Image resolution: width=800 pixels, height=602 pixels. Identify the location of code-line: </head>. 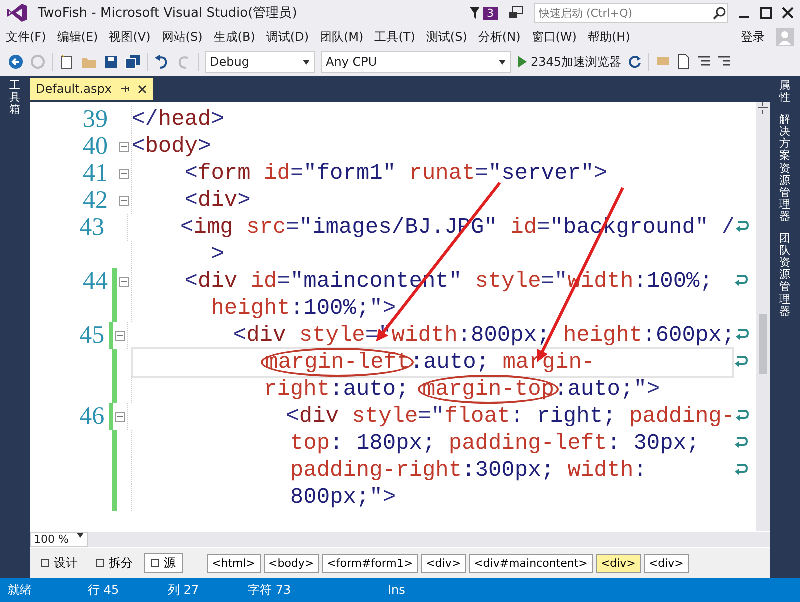
(432, 119).